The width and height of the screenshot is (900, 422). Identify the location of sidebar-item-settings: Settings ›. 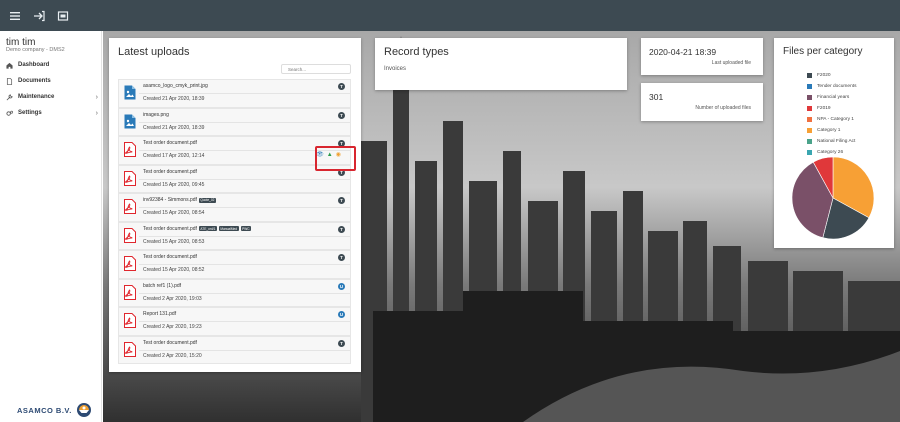
(52, 113).